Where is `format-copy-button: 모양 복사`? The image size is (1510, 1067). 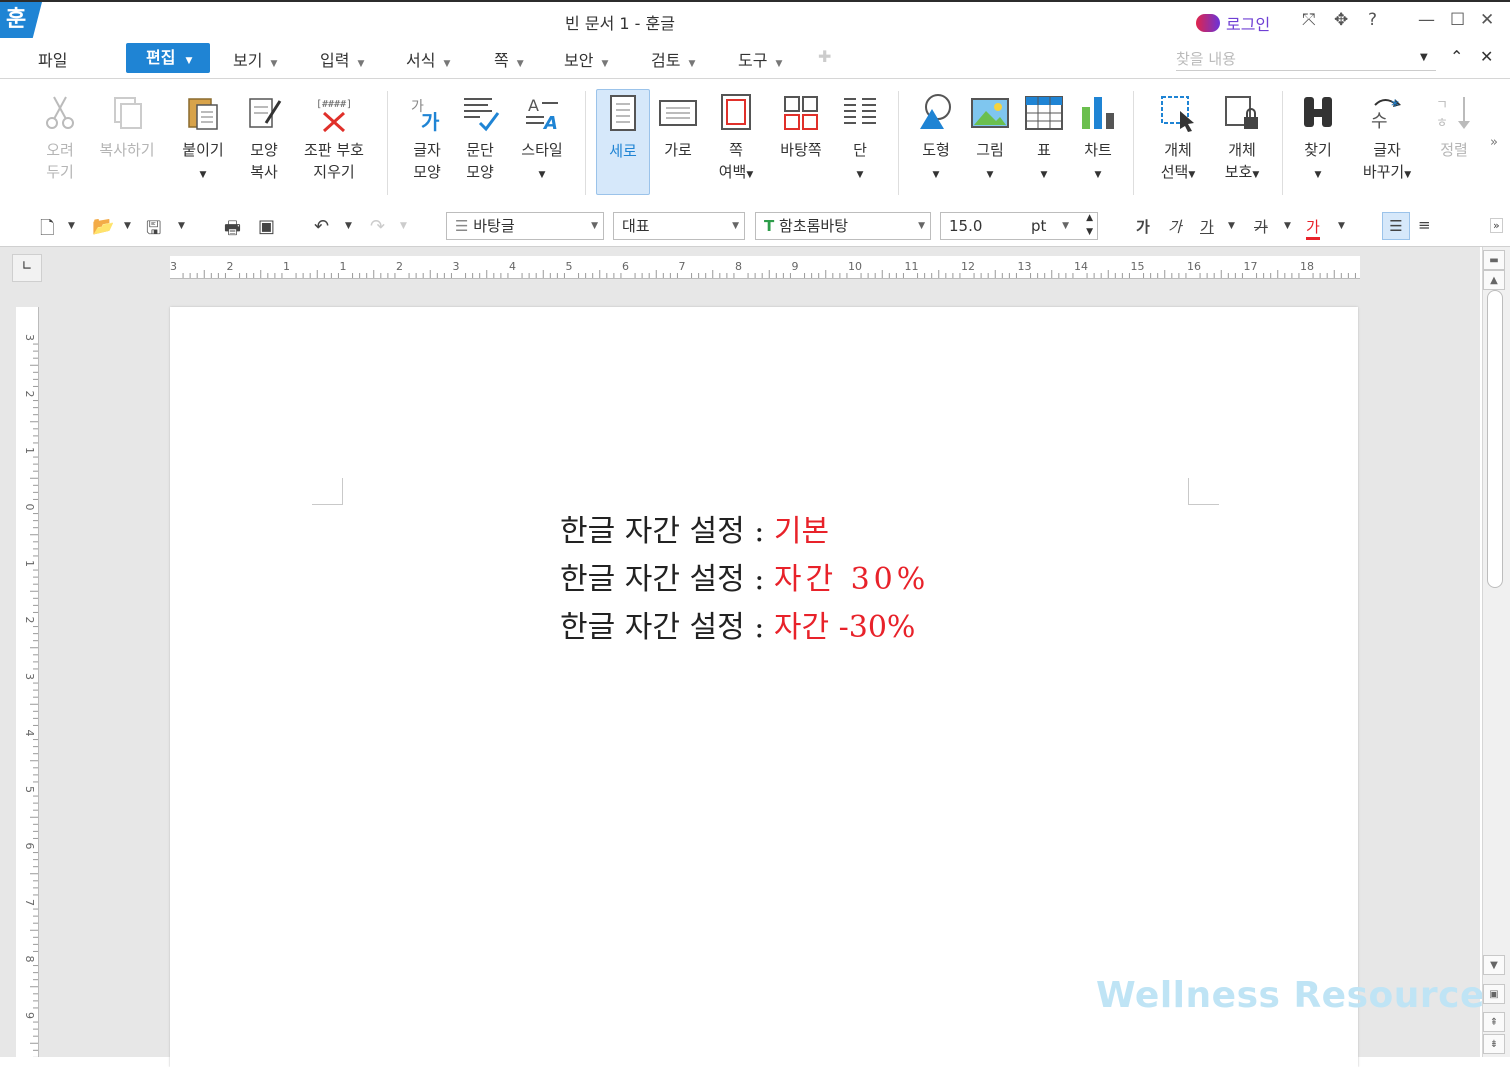 format-copy-button: 모양 복사 is located at coordinates (264, 138).